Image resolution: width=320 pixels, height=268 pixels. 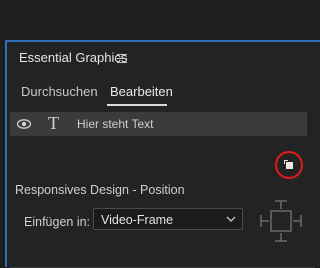 What do you see at coordinates (100, 190) in the screenshot?
I see `responsive-section-title: Responsives Design - Position` at bounding box center [100, 190].